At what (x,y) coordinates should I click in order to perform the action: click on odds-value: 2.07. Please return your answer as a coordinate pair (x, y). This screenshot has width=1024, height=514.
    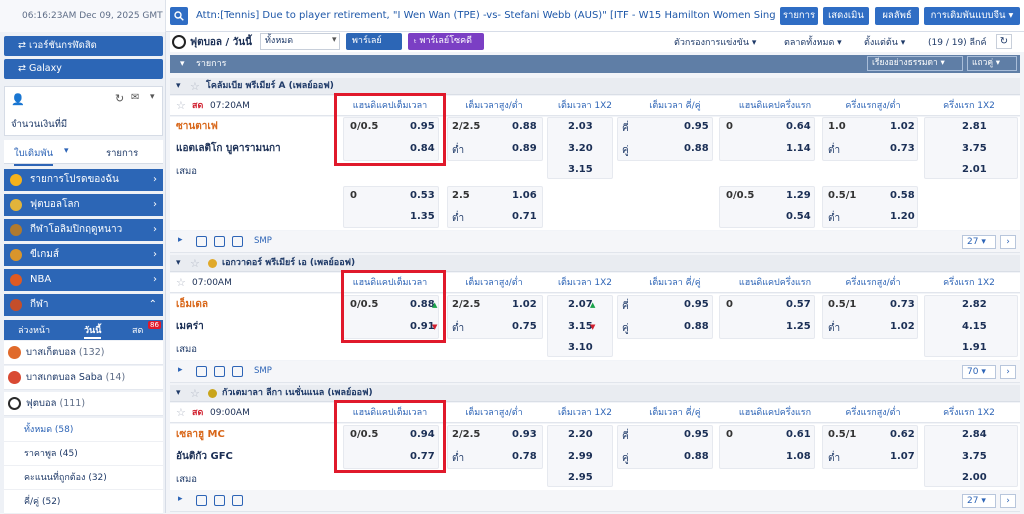
    Looking at the image, I should click on (580, 304).